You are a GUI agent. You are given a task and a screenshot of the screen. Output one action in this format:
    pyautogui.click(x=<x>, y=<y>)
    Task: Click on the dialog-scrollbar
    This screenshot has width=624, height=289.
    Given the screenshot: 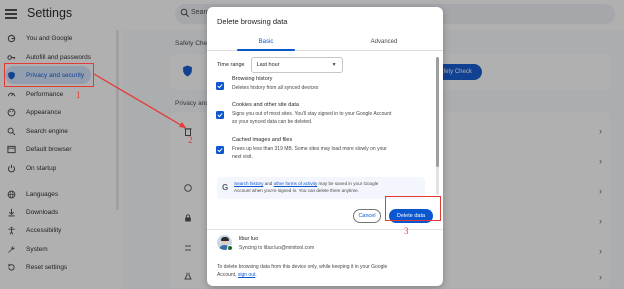 What is the action you would take?
    pyautogui.click(x=437, y=126)
    